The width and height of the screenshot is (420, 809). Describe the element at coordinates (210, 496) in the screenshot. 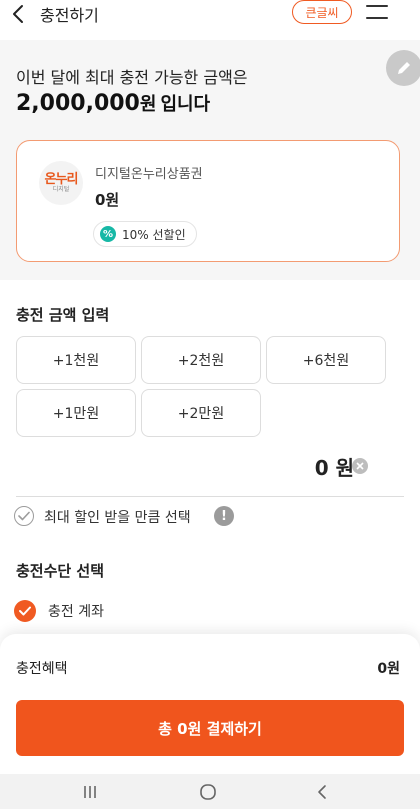

I see `divider` at that location.